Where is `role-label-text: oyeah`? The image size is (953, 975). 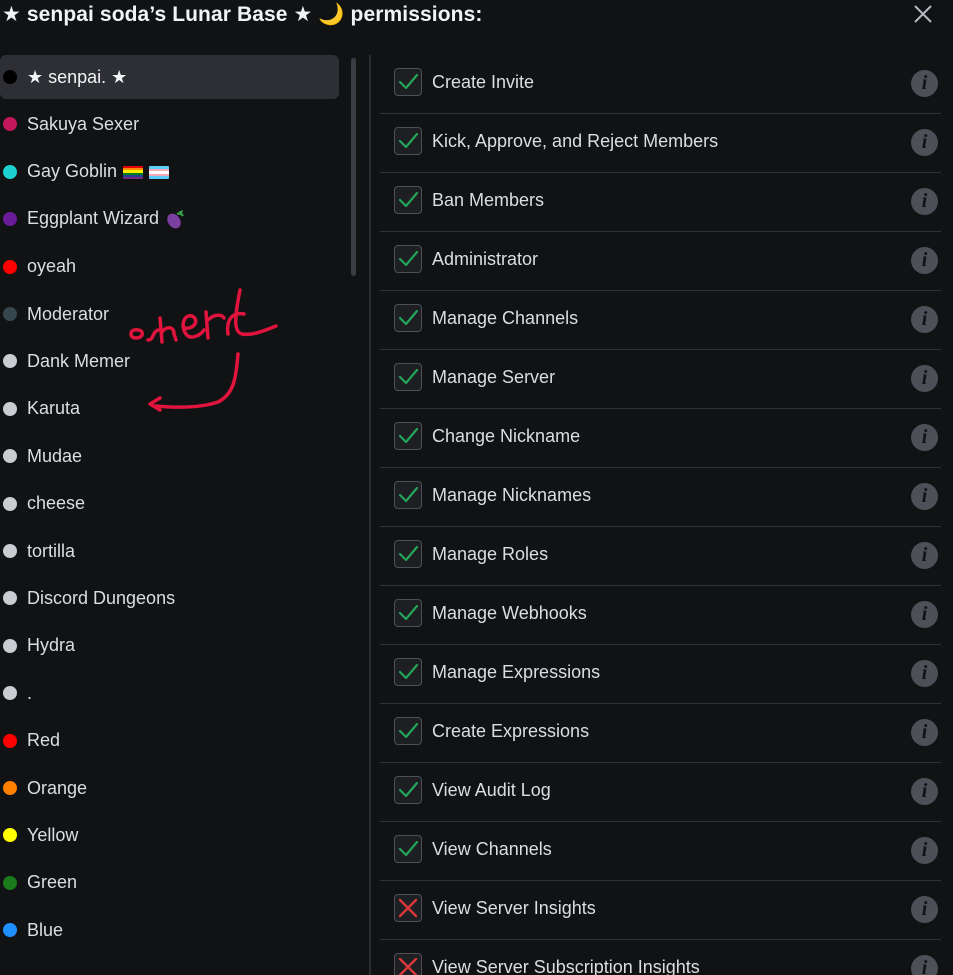 role-label-text: oyeah is located at coordinates (52, 266).